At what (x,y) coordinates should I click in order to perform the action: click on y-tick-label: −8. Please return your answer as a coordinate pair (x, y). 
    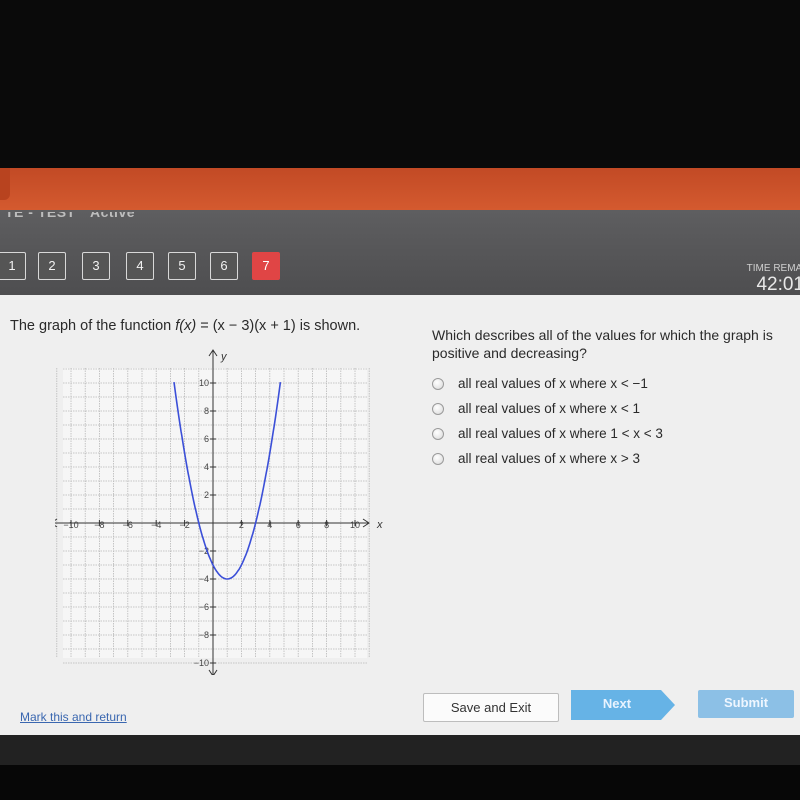
    Looking at the image, I should click on (204, 635).